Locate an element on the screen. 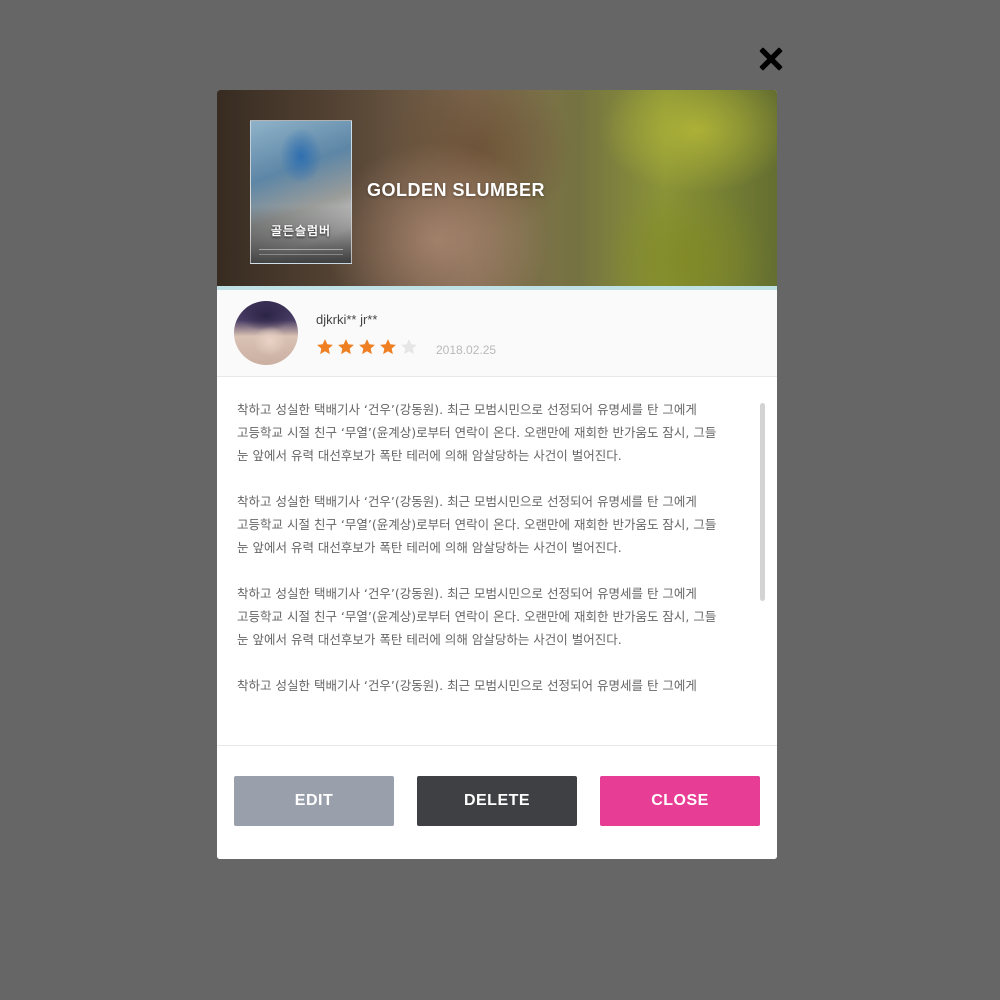 The image size is (1000, 1000). movie-title: GOLDEN SLUMBER is located at coordinates (456, 190).